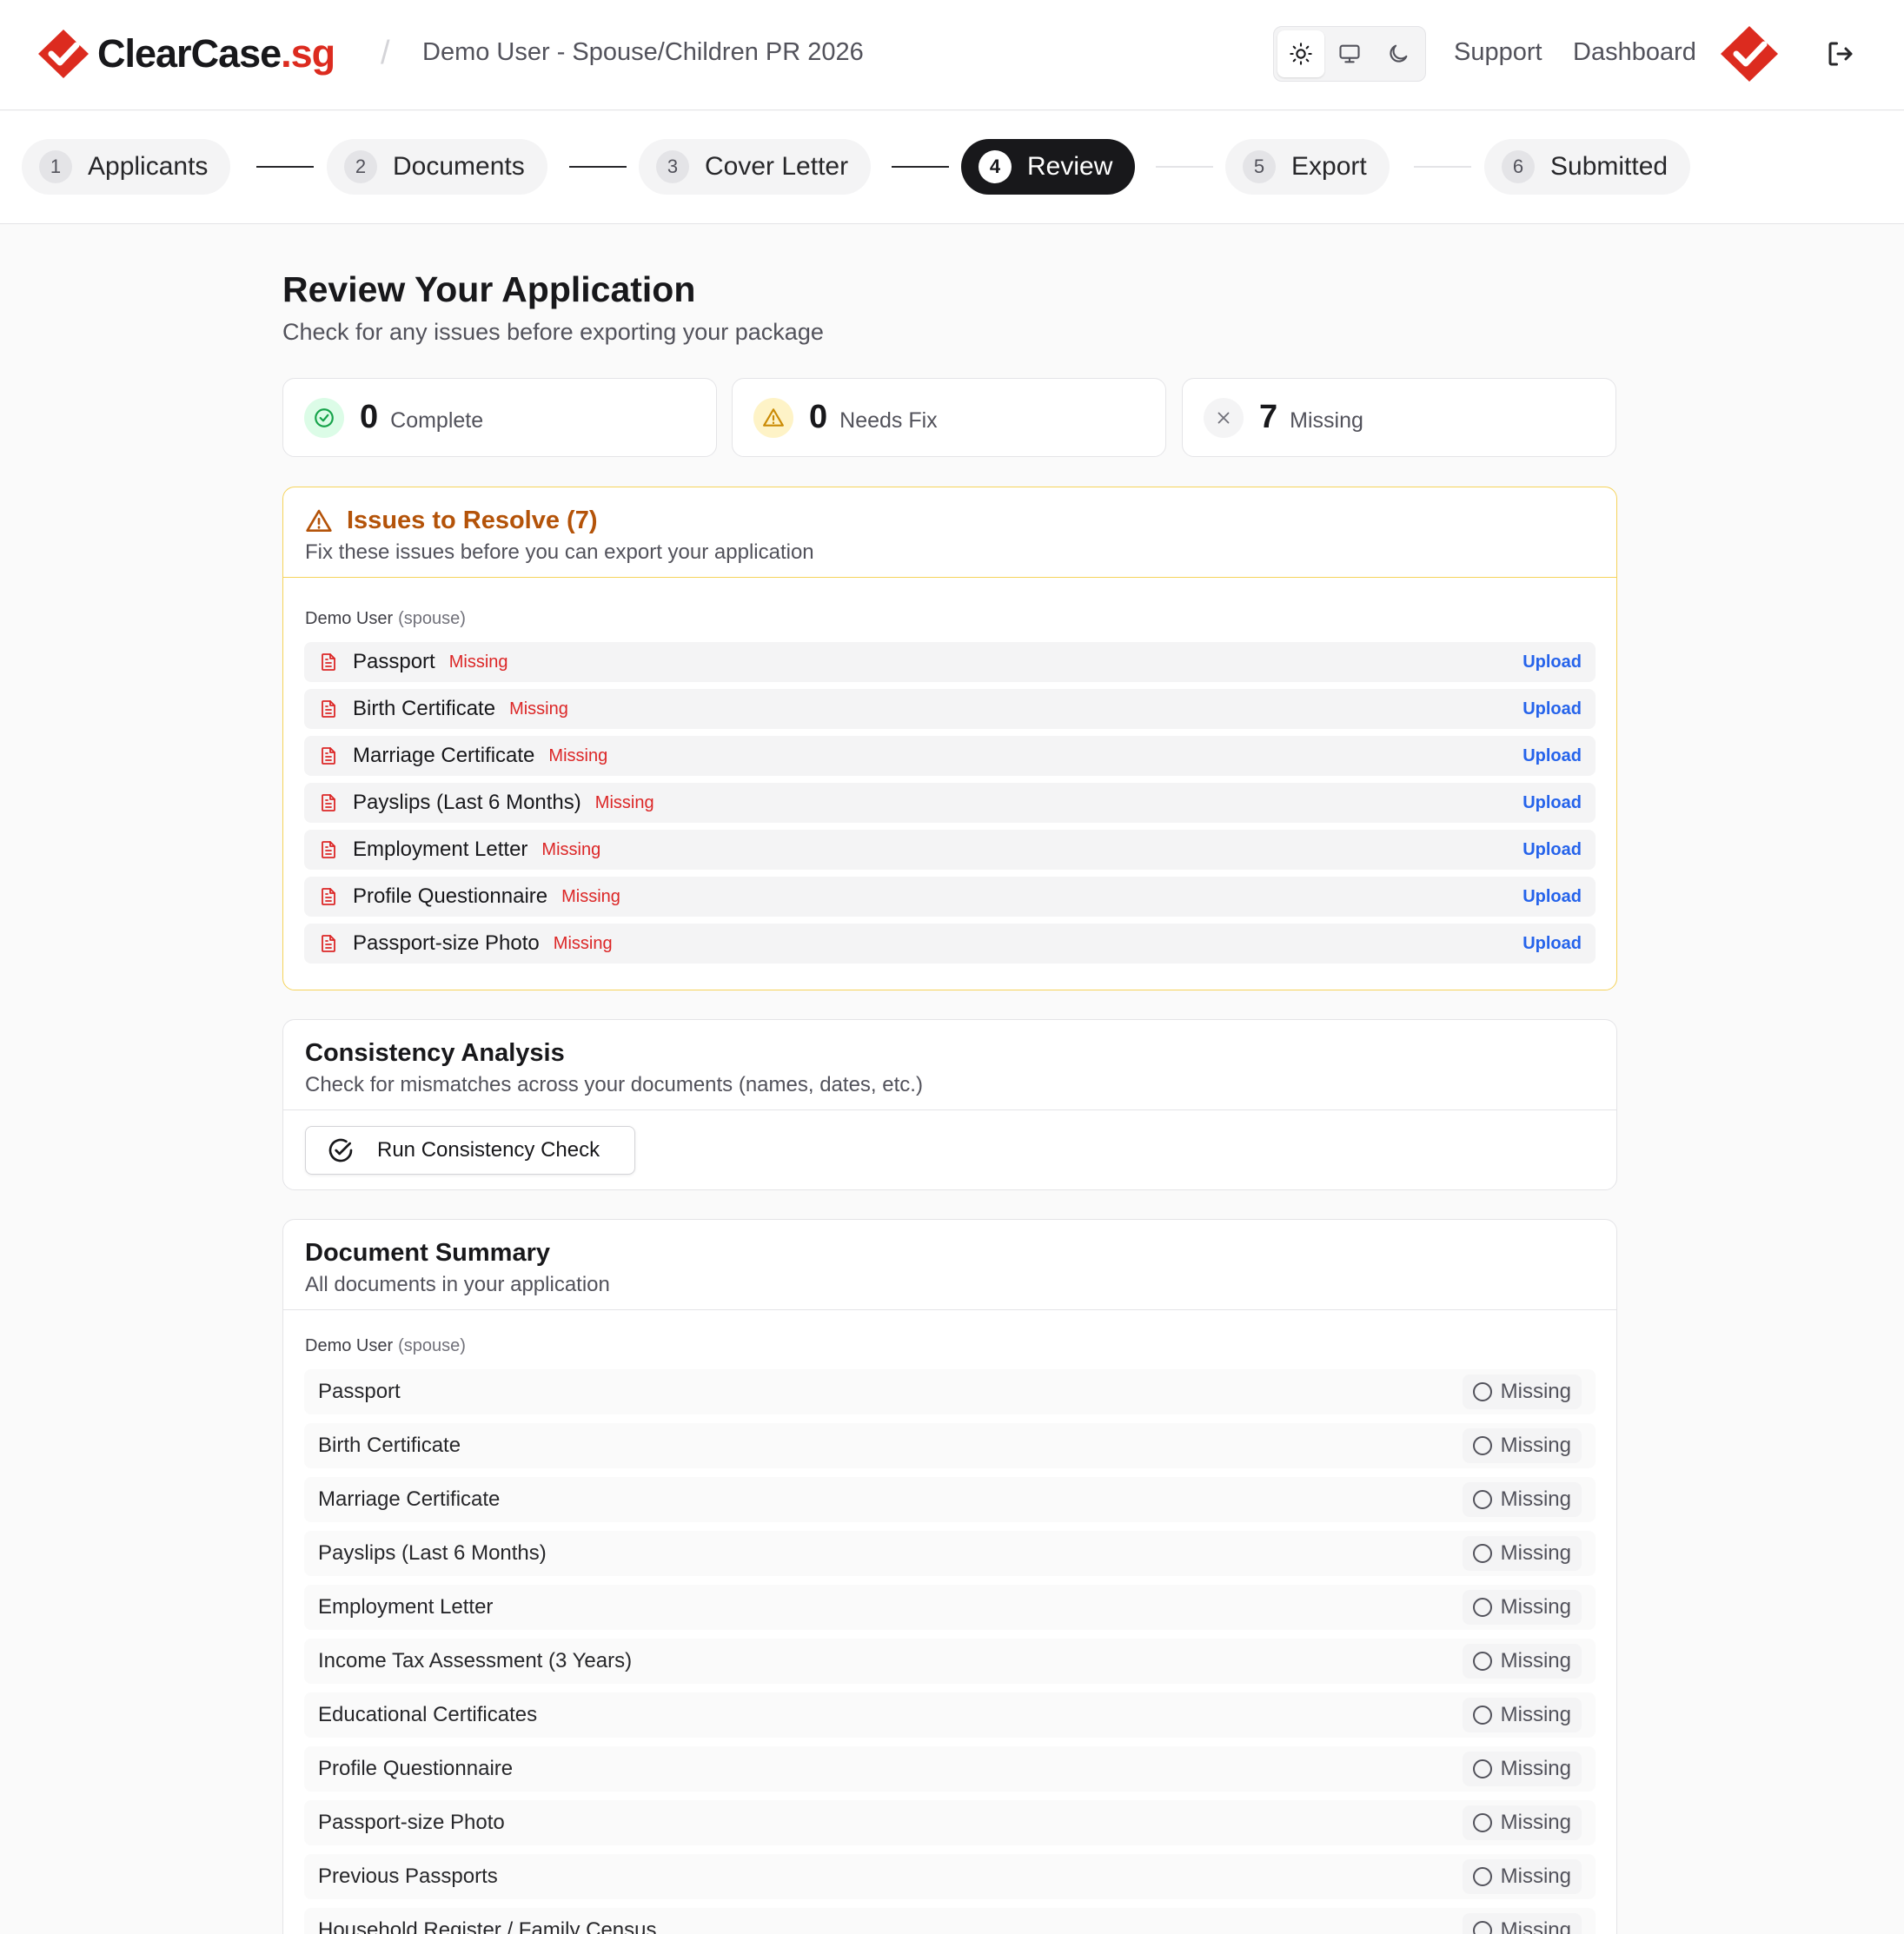 This screenshot has width=1904, height=1934. What do you see at coordinates (1048, 167) in the screenshot?
I see `step-review: 4 Review` at bounding box center [1048, 167].